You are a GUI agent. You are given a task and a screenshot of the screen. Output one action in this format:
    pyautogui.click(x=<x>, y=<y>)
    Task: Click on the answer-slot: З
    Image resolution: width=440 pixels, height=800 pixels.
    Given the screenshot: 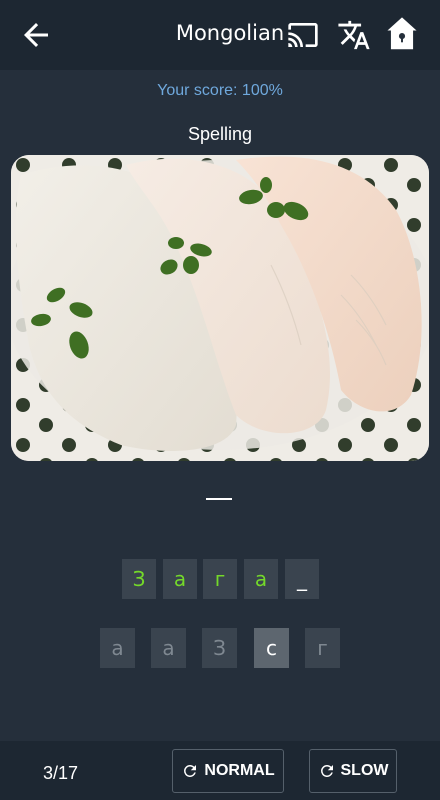 What is the action you would take?
    pyautogui.click(x=139, y=579)
    